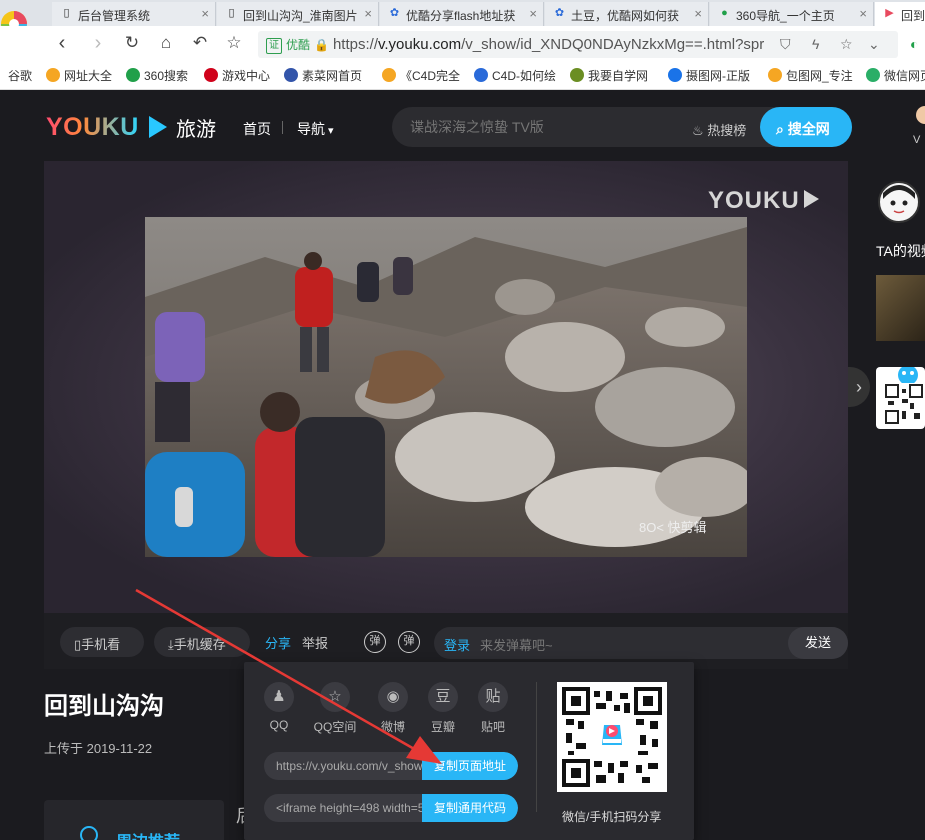 The width and height of the screenshot is (925, 840). Describe the element at coordinates (457, 644) in the screenshot. I see `danmu-login-link: 登录` at that location.